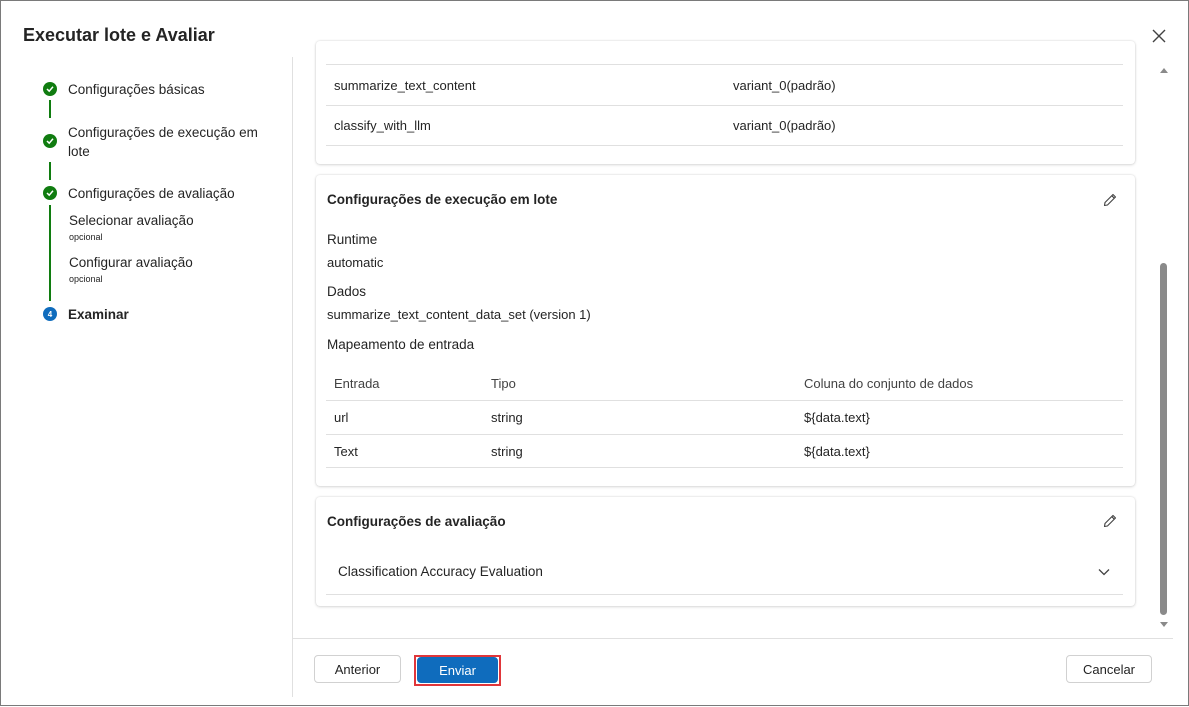 Image resolution: width=1189 pixels, height=707 pixels. I want to click on scrollbar-thumb, so click(1163, 439).